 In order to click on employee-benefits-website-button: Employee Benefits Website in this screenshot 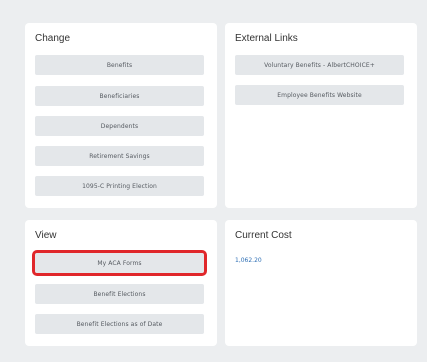, I will do `click(319, 95)`.